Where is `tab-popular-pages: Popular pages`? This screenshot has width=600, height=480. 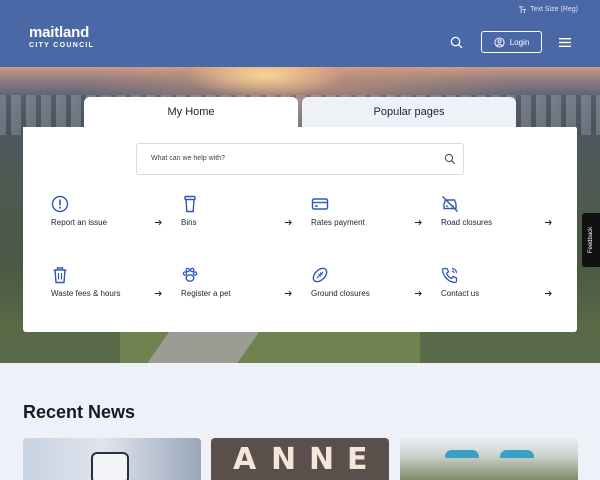 tab-popular-pages: Popular pages is located at coordinates (409, 112).